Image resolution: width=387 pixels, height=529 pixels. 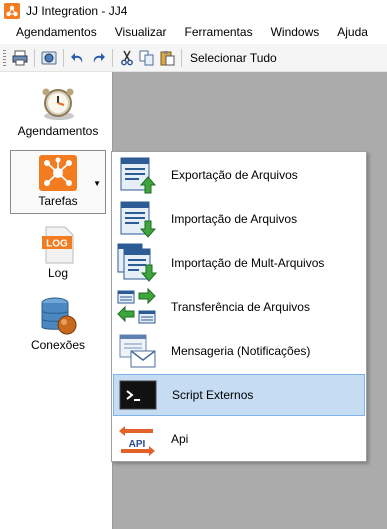 I want to click on transfer-files-icon, so click(x=136, y=305).